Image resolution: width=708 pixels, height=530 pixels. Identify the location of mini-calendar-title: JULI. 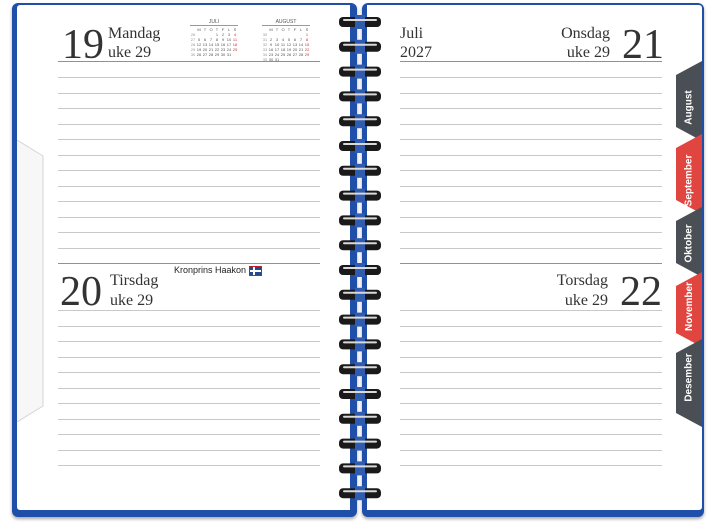
(214, 22).